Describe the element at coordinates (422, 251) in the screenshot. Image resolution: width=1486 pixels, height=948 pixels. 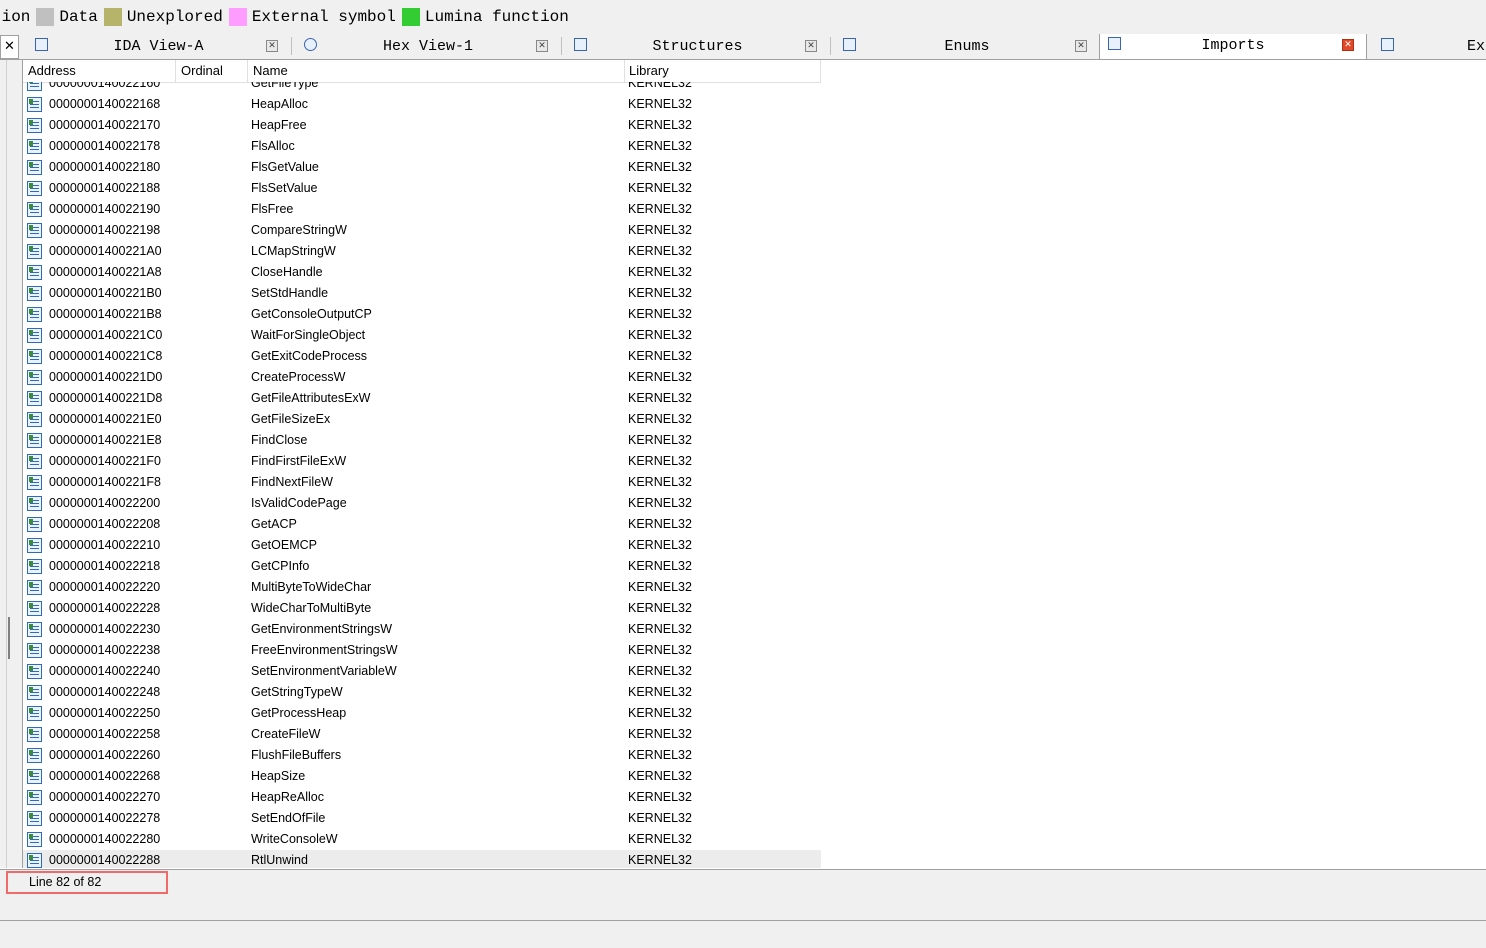
I see `table-row: 00000001400221A0 LCMapStringW KERNEL32` at that location.